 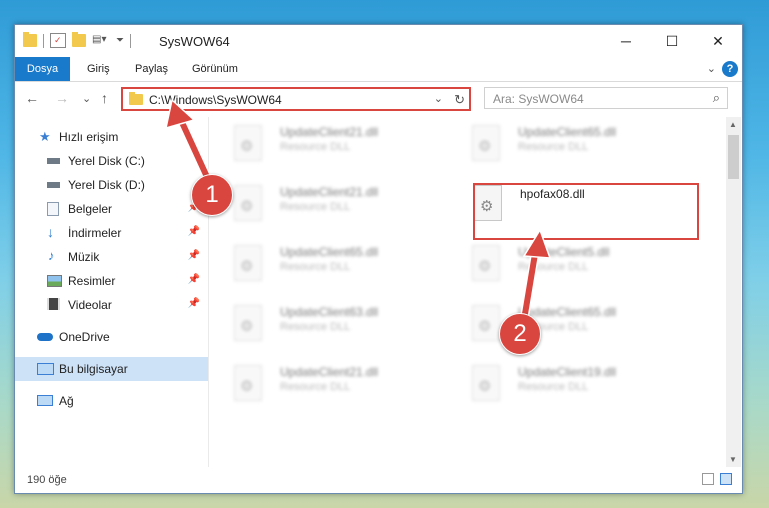 What do you see at coordinates (672, 41) in the screenshot?
I see `maximize-button: ☐` at bounding box center [672, 41].